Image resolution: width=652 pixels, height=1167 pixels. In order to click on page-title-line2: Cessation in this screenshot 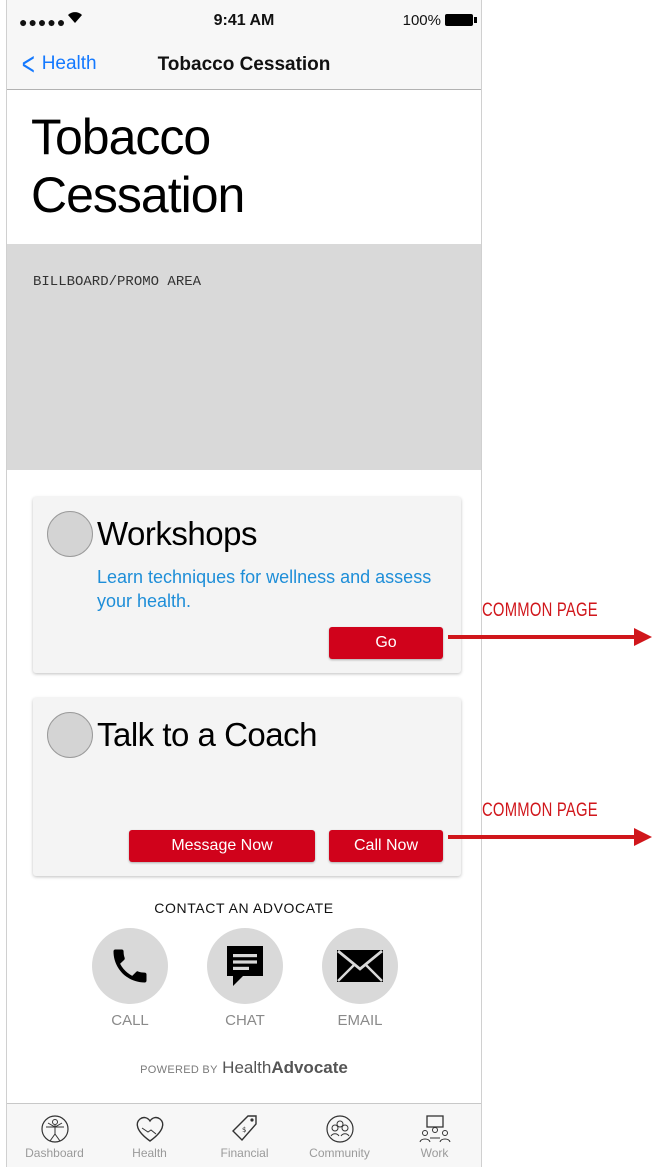, I will do `click(138, 195)`.